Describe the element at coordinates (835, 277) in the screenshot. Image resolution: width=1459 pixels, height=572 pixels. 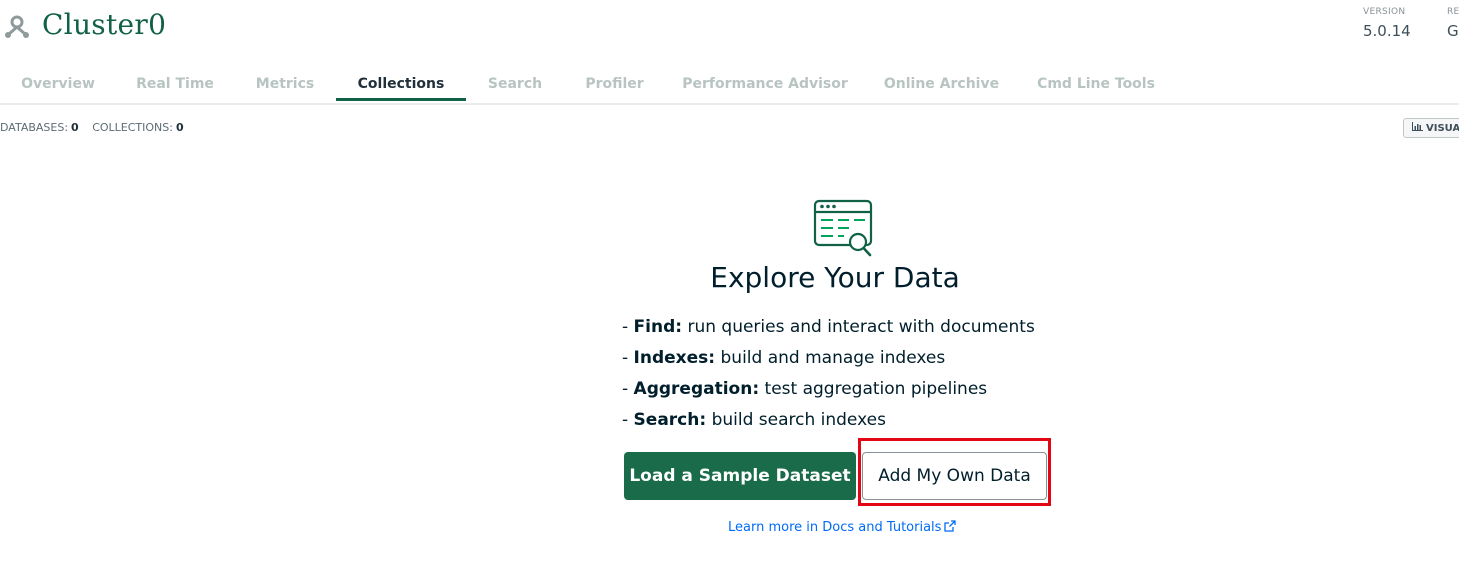
I see `empty-state-title: Explore Your Data` at that location.